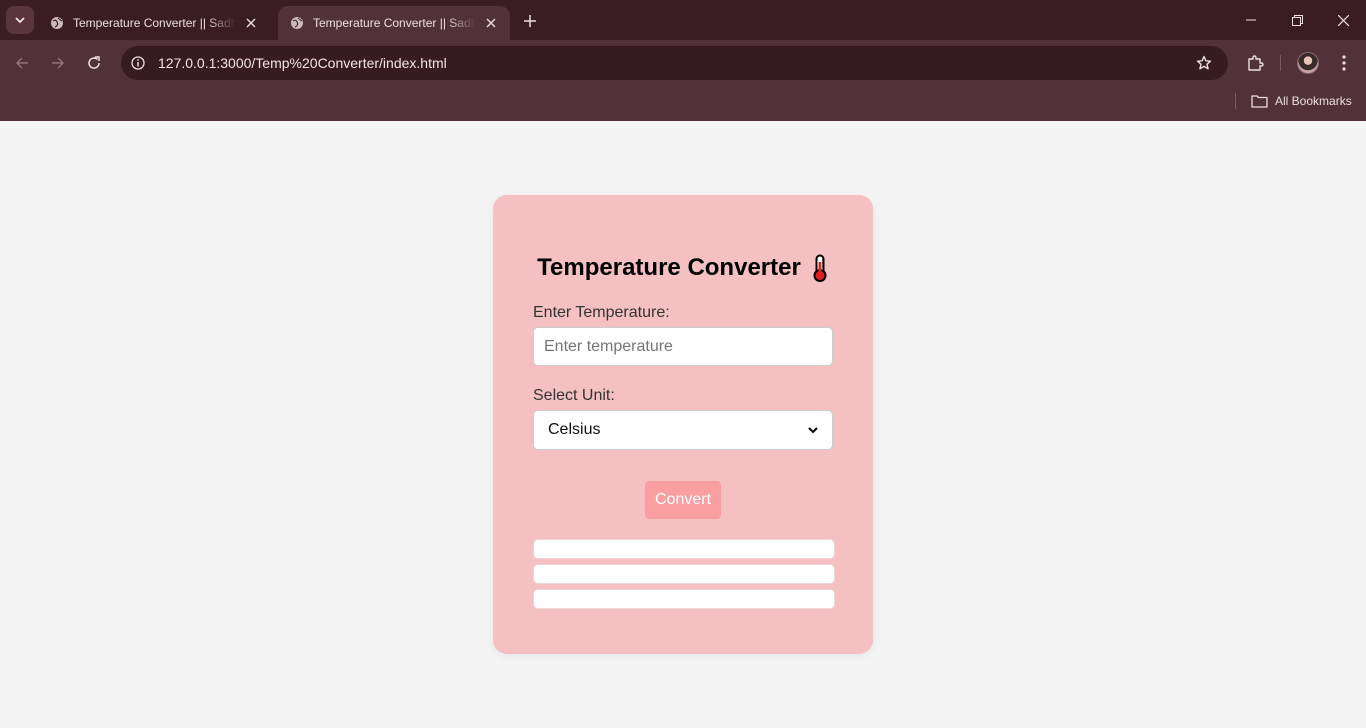 This screenshot has height=728, width=1366. I want to click on reload-button, so click(94, 63).